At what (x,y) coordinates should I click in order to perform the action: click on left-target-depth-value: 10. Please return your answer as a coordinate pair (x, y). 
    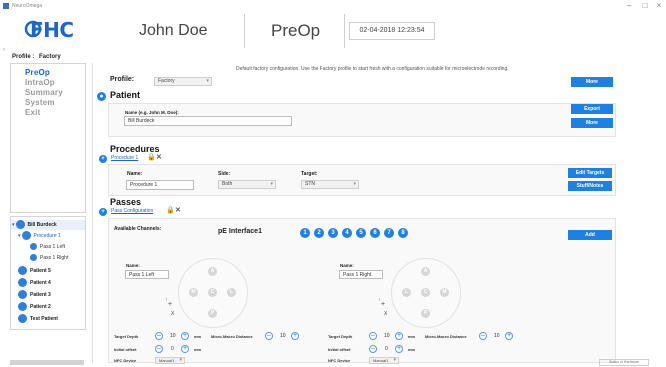
    Looking at the image, I should click on (173, 336).